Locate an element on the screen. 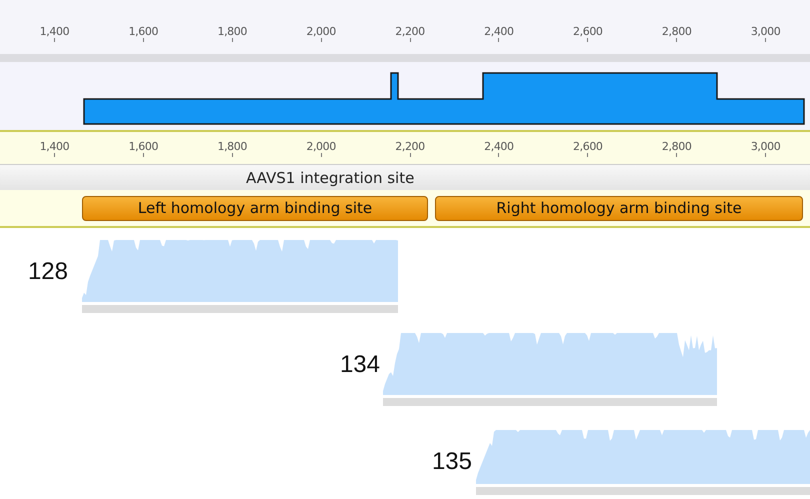 Image resolution: width=810 pixels, height=499 pixels. read-label: 134 is located at coordinates (359, 365).